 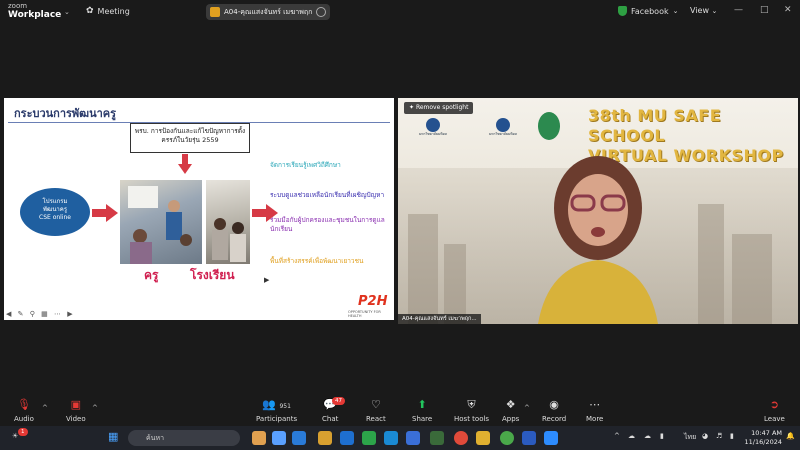 I want to click on folder-icon, so click(x=483, y=438).